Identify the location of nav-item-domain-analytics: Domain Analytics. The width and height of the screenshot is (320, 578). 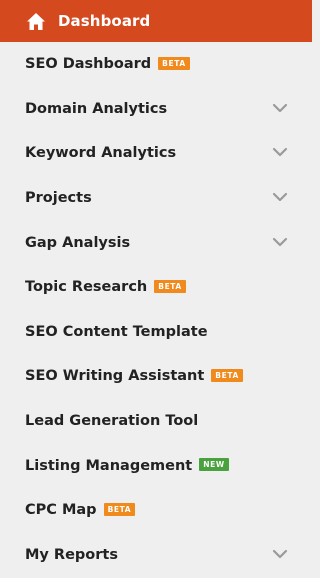
(156, 109).